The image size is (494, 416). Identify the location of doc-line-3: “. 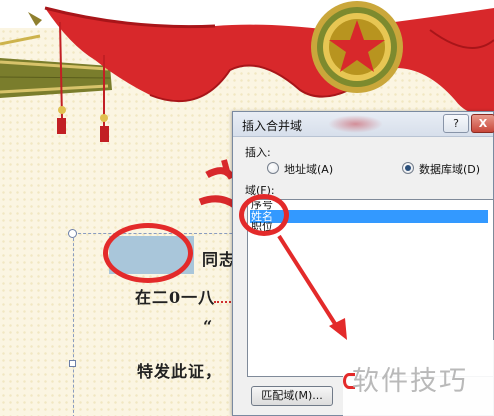
(208, 326).